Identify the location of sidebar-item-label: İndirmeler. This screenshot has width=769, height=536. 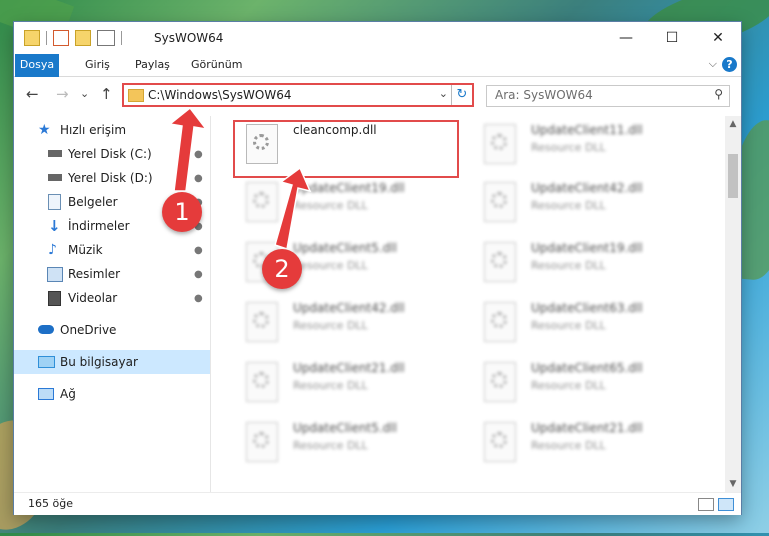
(99, 226).